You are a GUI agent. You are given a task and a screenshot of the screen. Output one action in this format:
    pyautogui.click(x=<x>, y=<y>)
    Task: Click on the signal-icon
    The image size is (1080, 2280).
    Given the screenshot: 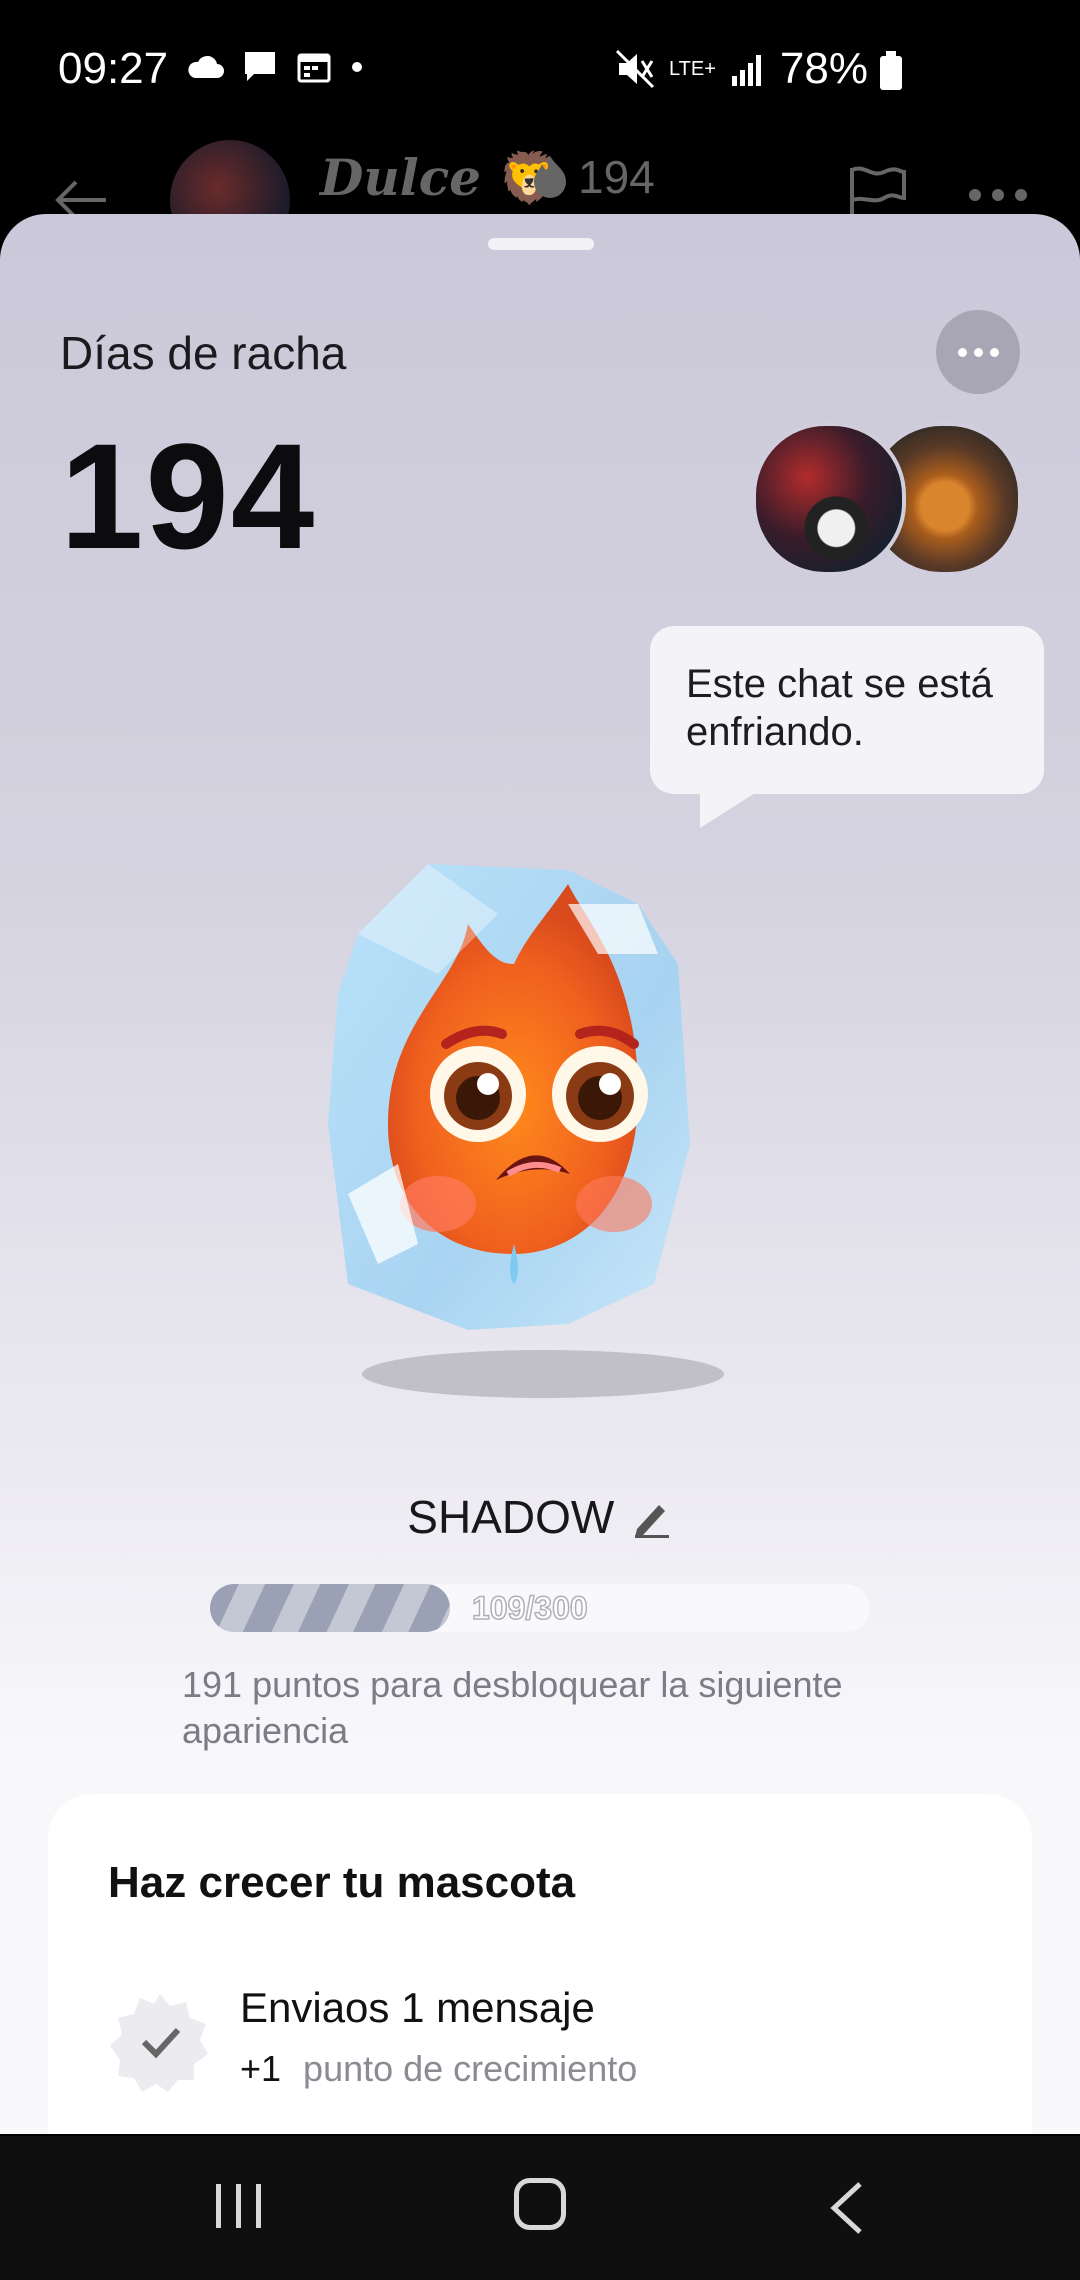 What is the action you would take?
    pyautogui.click(x=746, y=70)
    